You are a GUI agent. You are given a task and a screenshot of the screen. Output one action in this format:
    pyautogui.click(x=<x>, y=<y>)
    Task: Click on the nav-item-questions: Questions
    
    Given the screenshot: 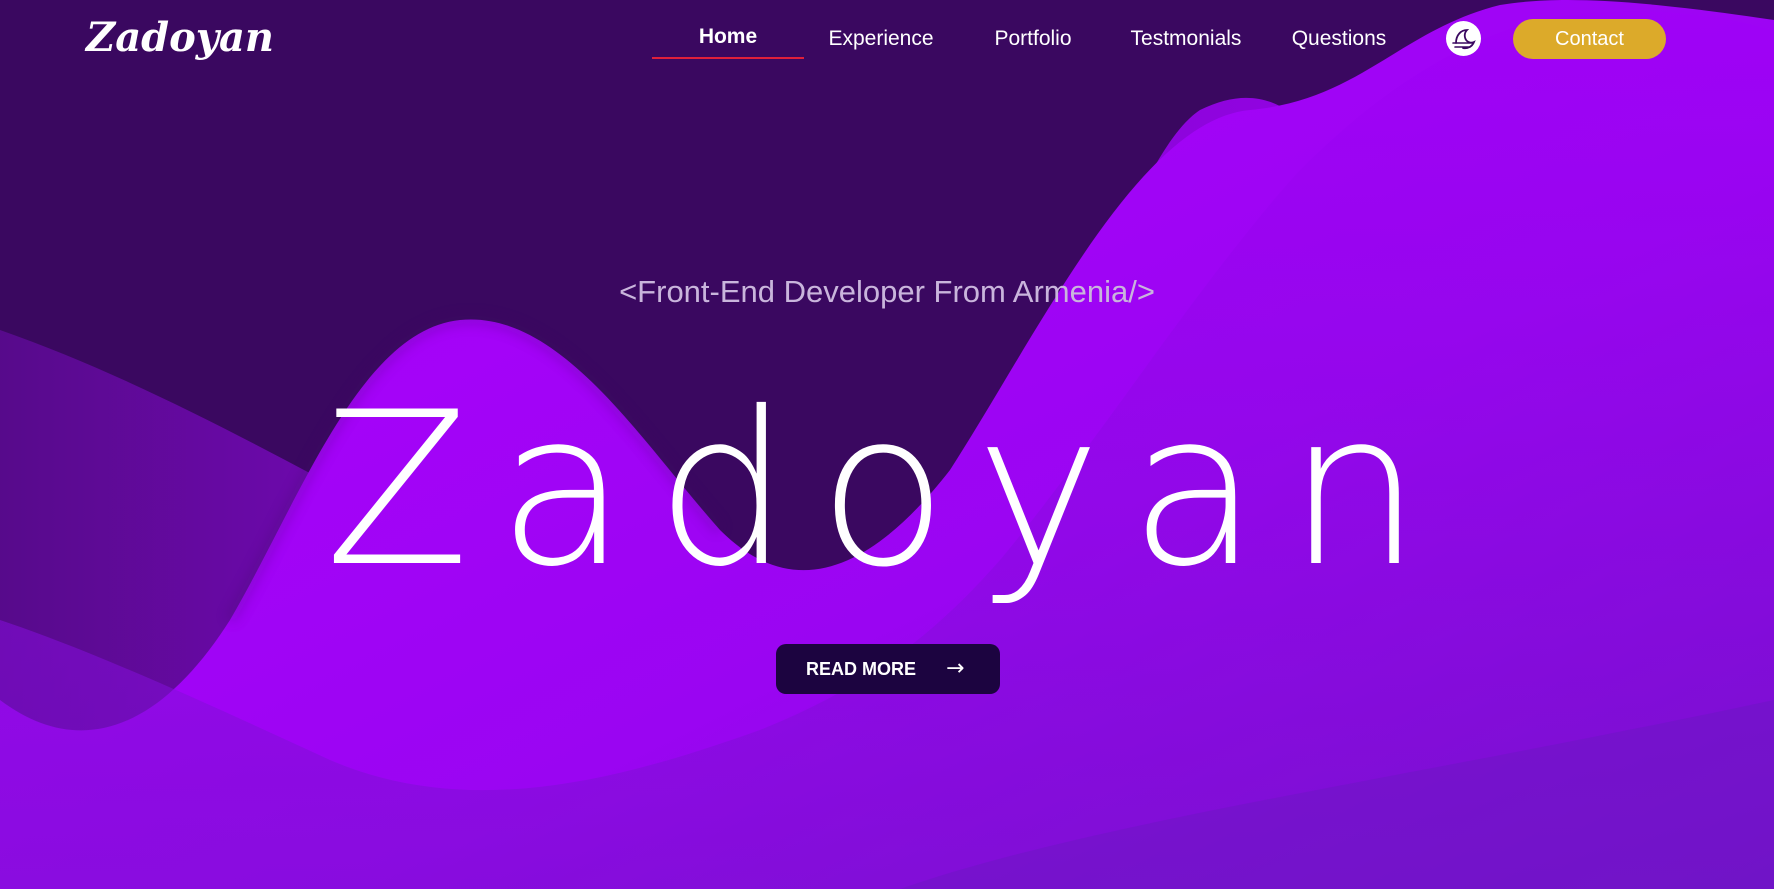 What is the action you would take?
    pyautogui.click(x=1339, y=39)
    